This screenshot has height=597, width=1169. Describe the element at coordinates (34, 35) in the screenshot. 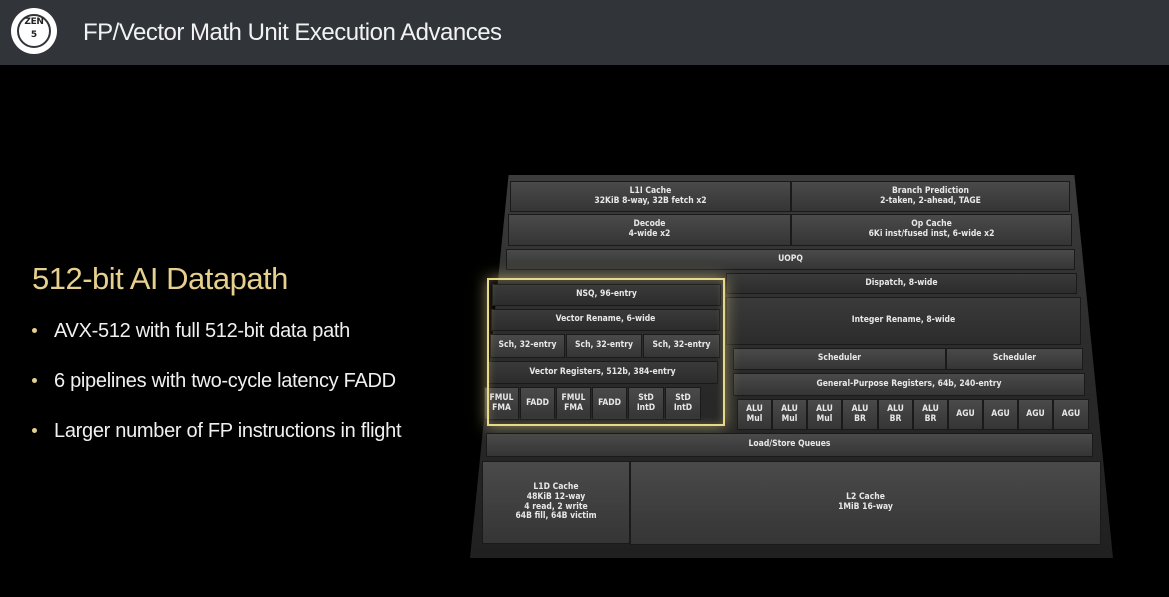

I see `logo-number: 5` at that location.